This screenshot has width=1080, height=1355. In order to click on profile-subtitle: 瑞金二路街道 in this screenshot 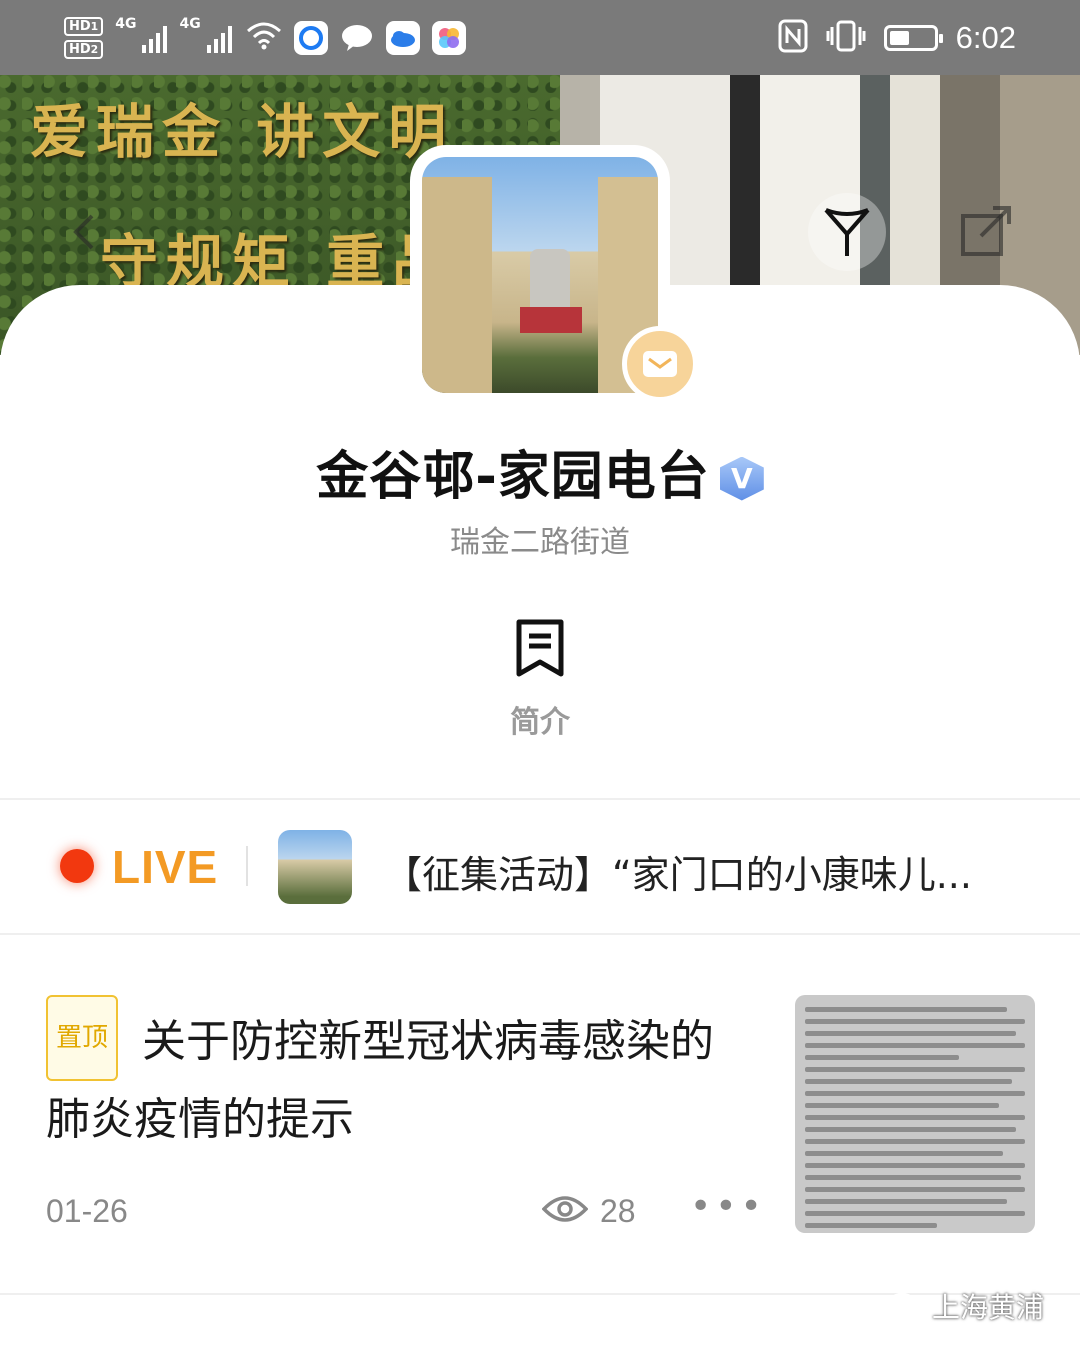, I will do `click(540, 542)`.